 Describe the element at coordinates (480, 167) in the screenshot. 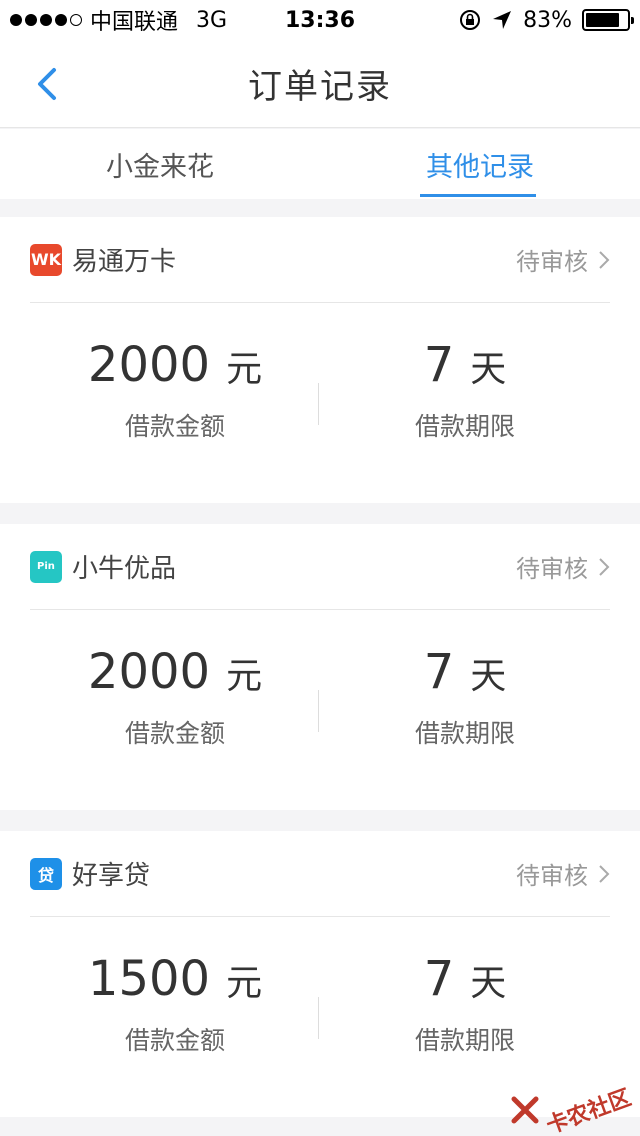

I see `tab-label: 其他记录` at that location.